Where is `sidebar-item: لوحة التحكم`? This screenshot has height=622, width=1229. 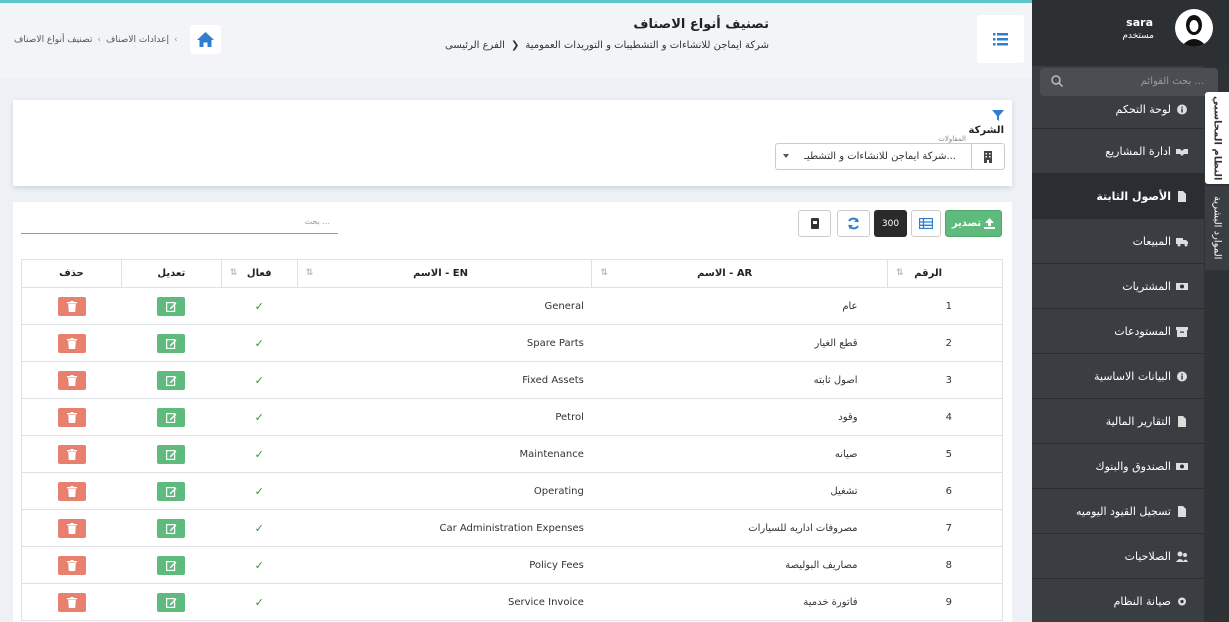 sidebar-item: لوحة التحكم is located at coordinates (1118, 110).